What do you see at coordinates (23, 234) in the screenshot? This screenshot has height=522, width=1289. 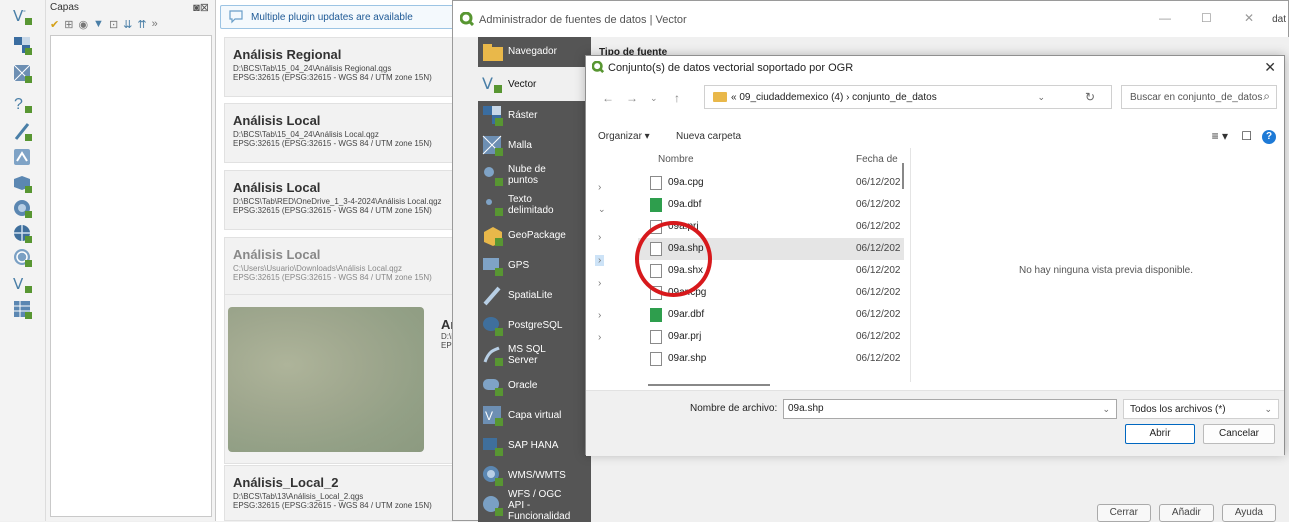 I see `add-wcs-icon` at bounding box center [23, 234].